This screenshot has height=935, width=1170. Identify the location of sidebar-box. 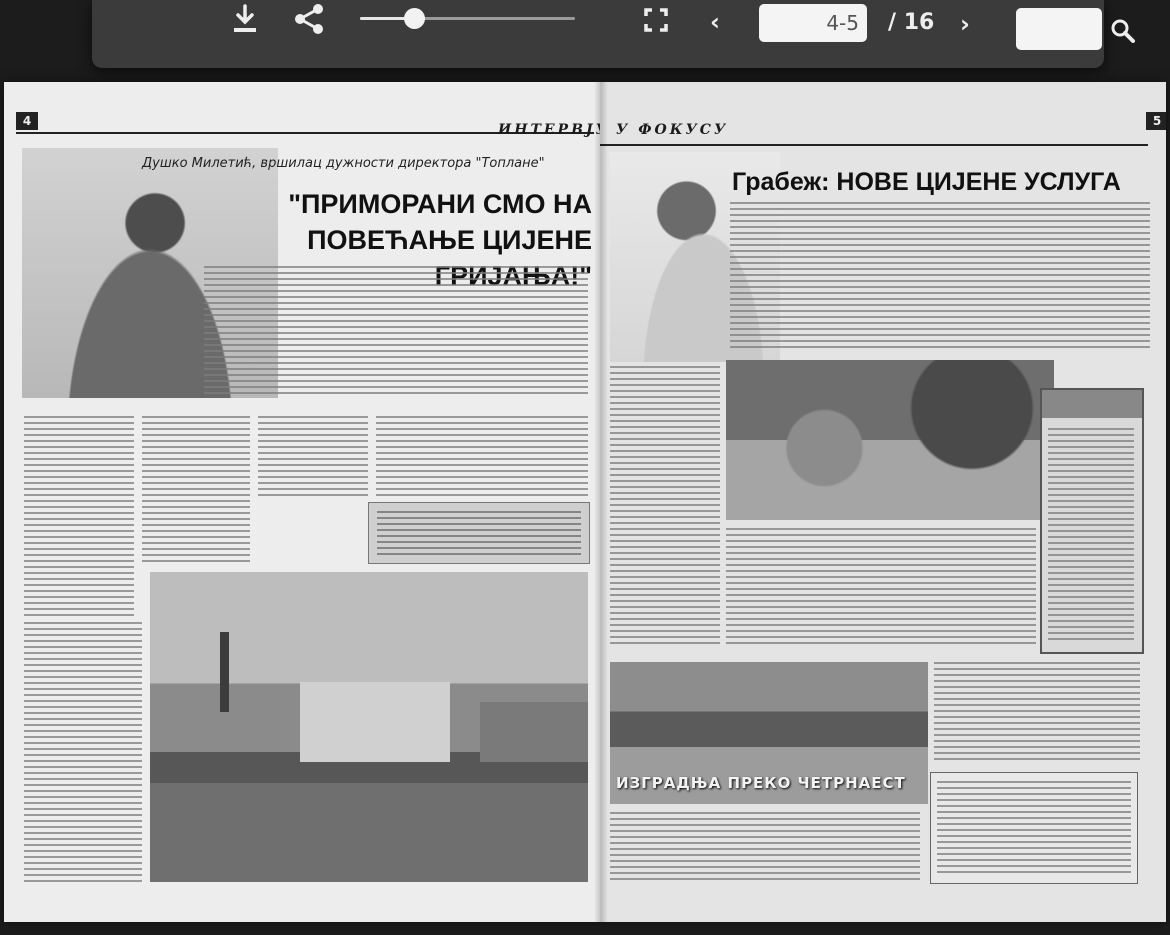
(1092, 521).